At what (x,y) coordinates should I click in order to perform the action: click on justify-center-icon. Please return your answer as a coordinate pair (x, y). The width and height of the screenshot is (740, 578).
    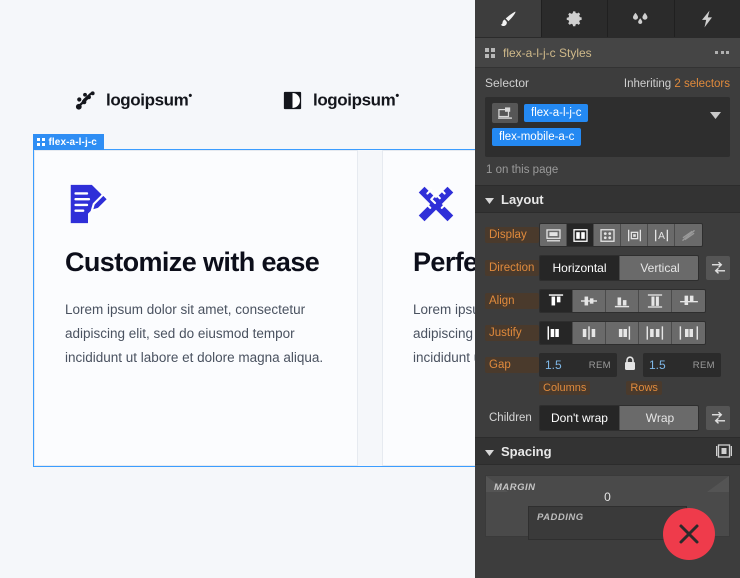
    Looking at the image, I should click on (589, 333).